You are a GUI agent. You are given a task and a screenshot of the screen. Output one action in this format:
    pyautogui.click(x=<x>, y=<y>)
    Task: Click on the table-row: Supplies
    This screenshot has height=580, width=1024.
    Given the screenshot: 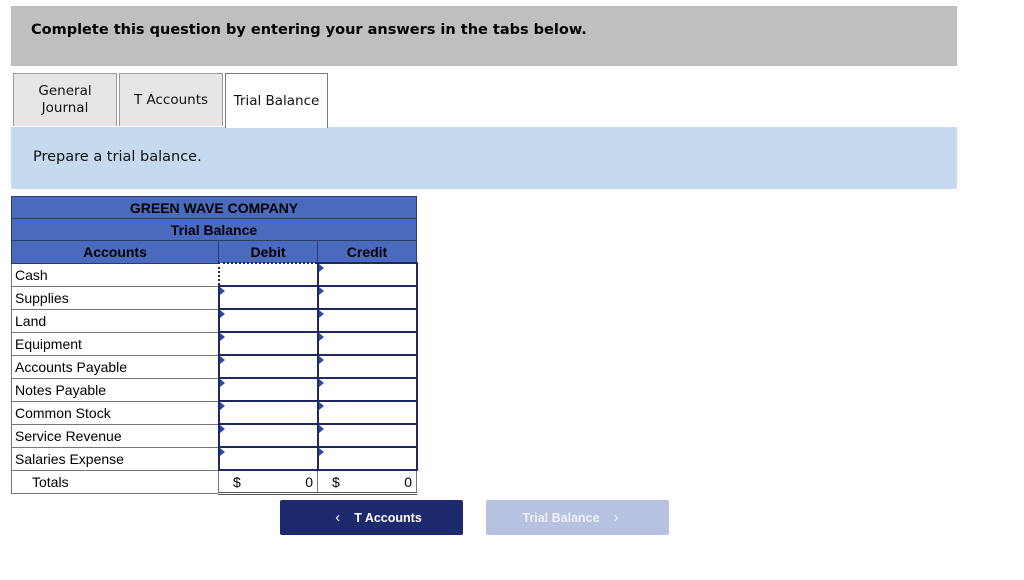 What is the action you would take?
    pyautogui.click(x=214, y=297)
    